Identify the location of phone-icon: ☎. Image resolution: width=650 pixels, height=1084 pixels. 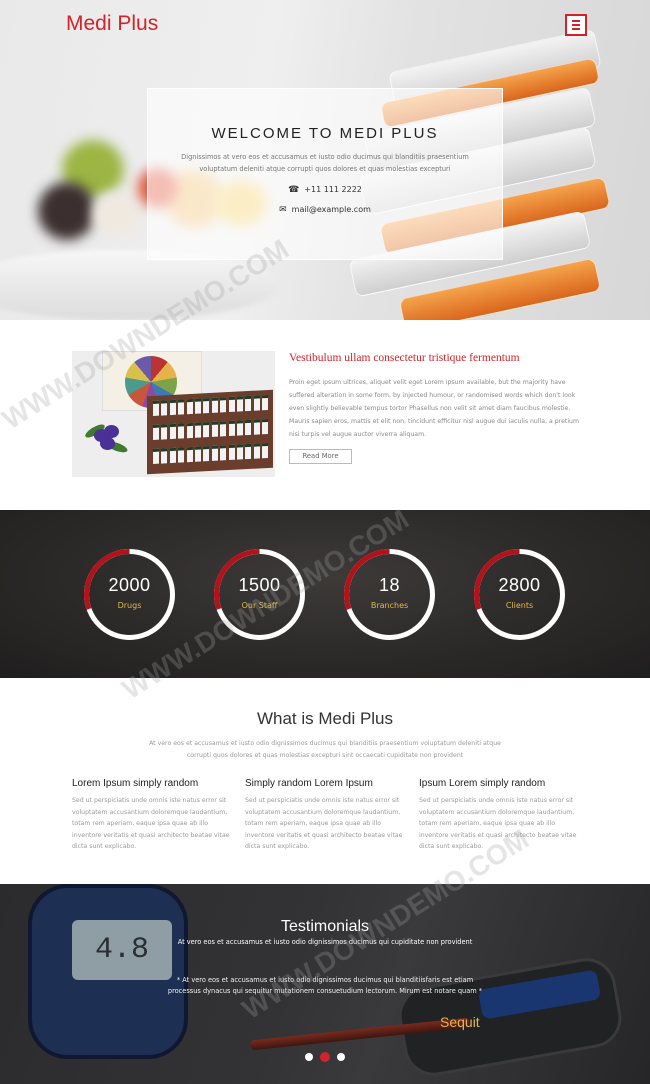
(294, 190).